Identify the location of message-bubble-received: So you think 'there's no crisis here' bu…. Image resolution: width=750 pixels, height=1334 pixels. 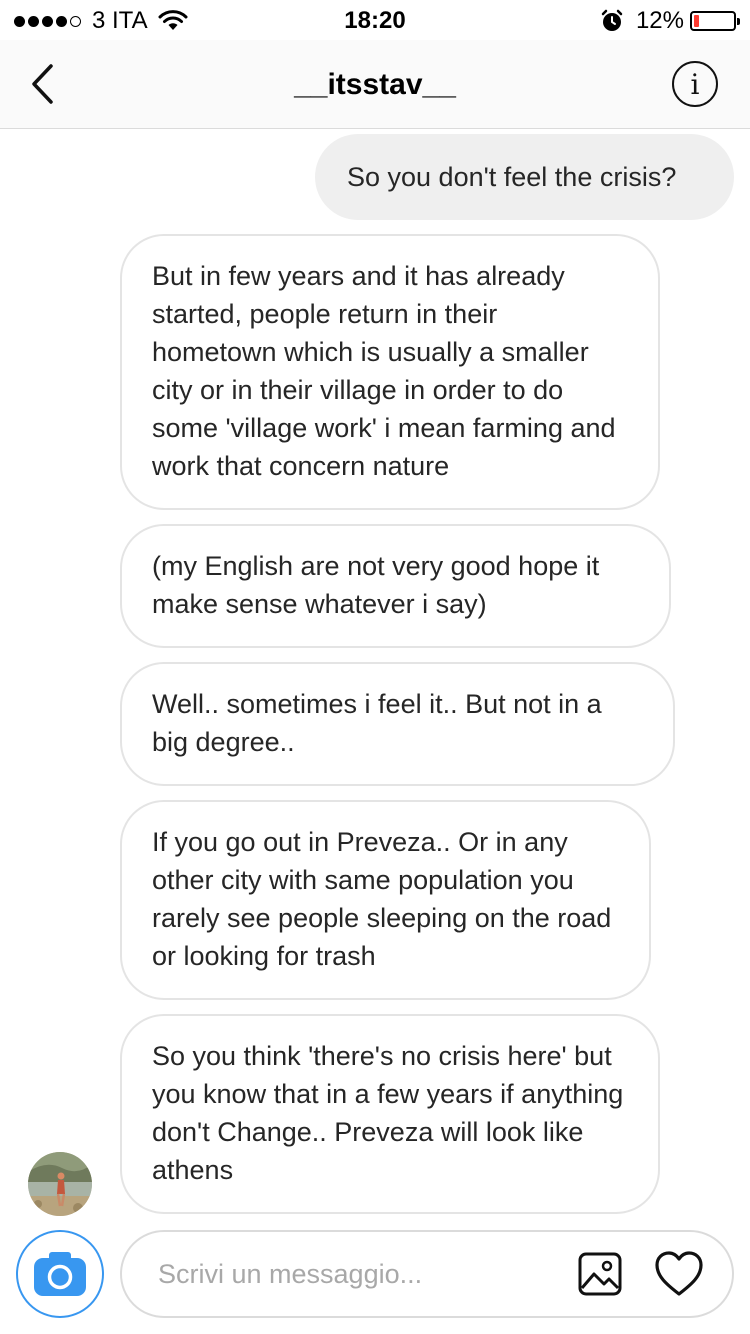
(390, 1114).